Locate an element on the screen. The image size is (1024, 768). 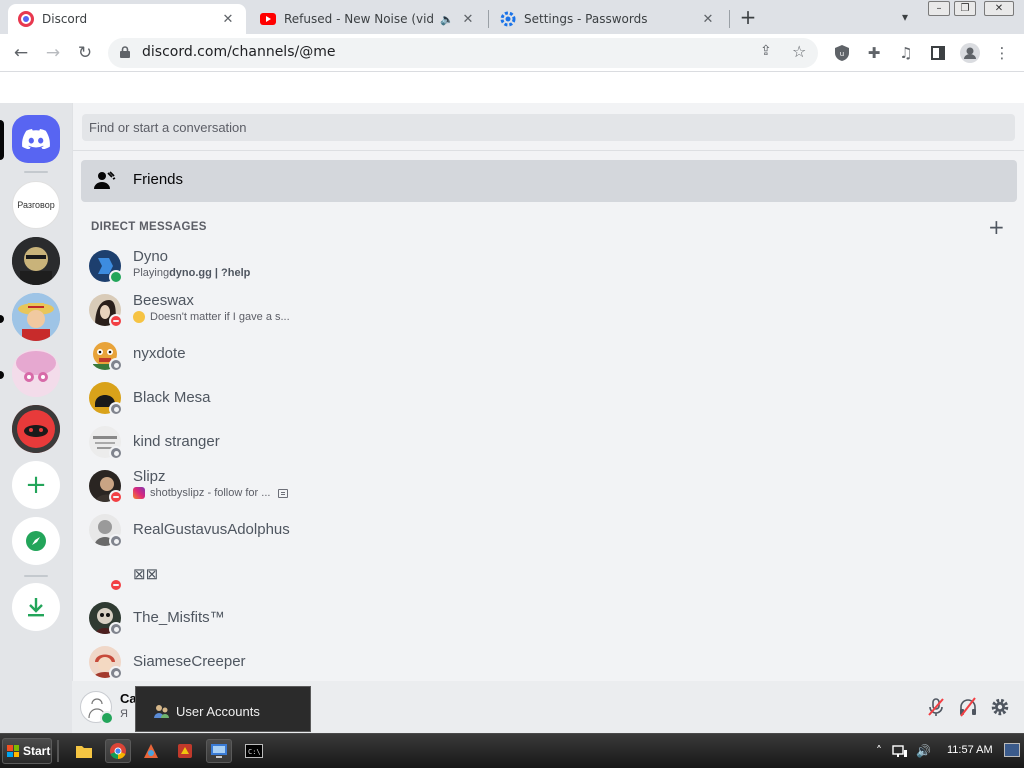
dm-name: Beeswax is located at coordinates (163, 300).